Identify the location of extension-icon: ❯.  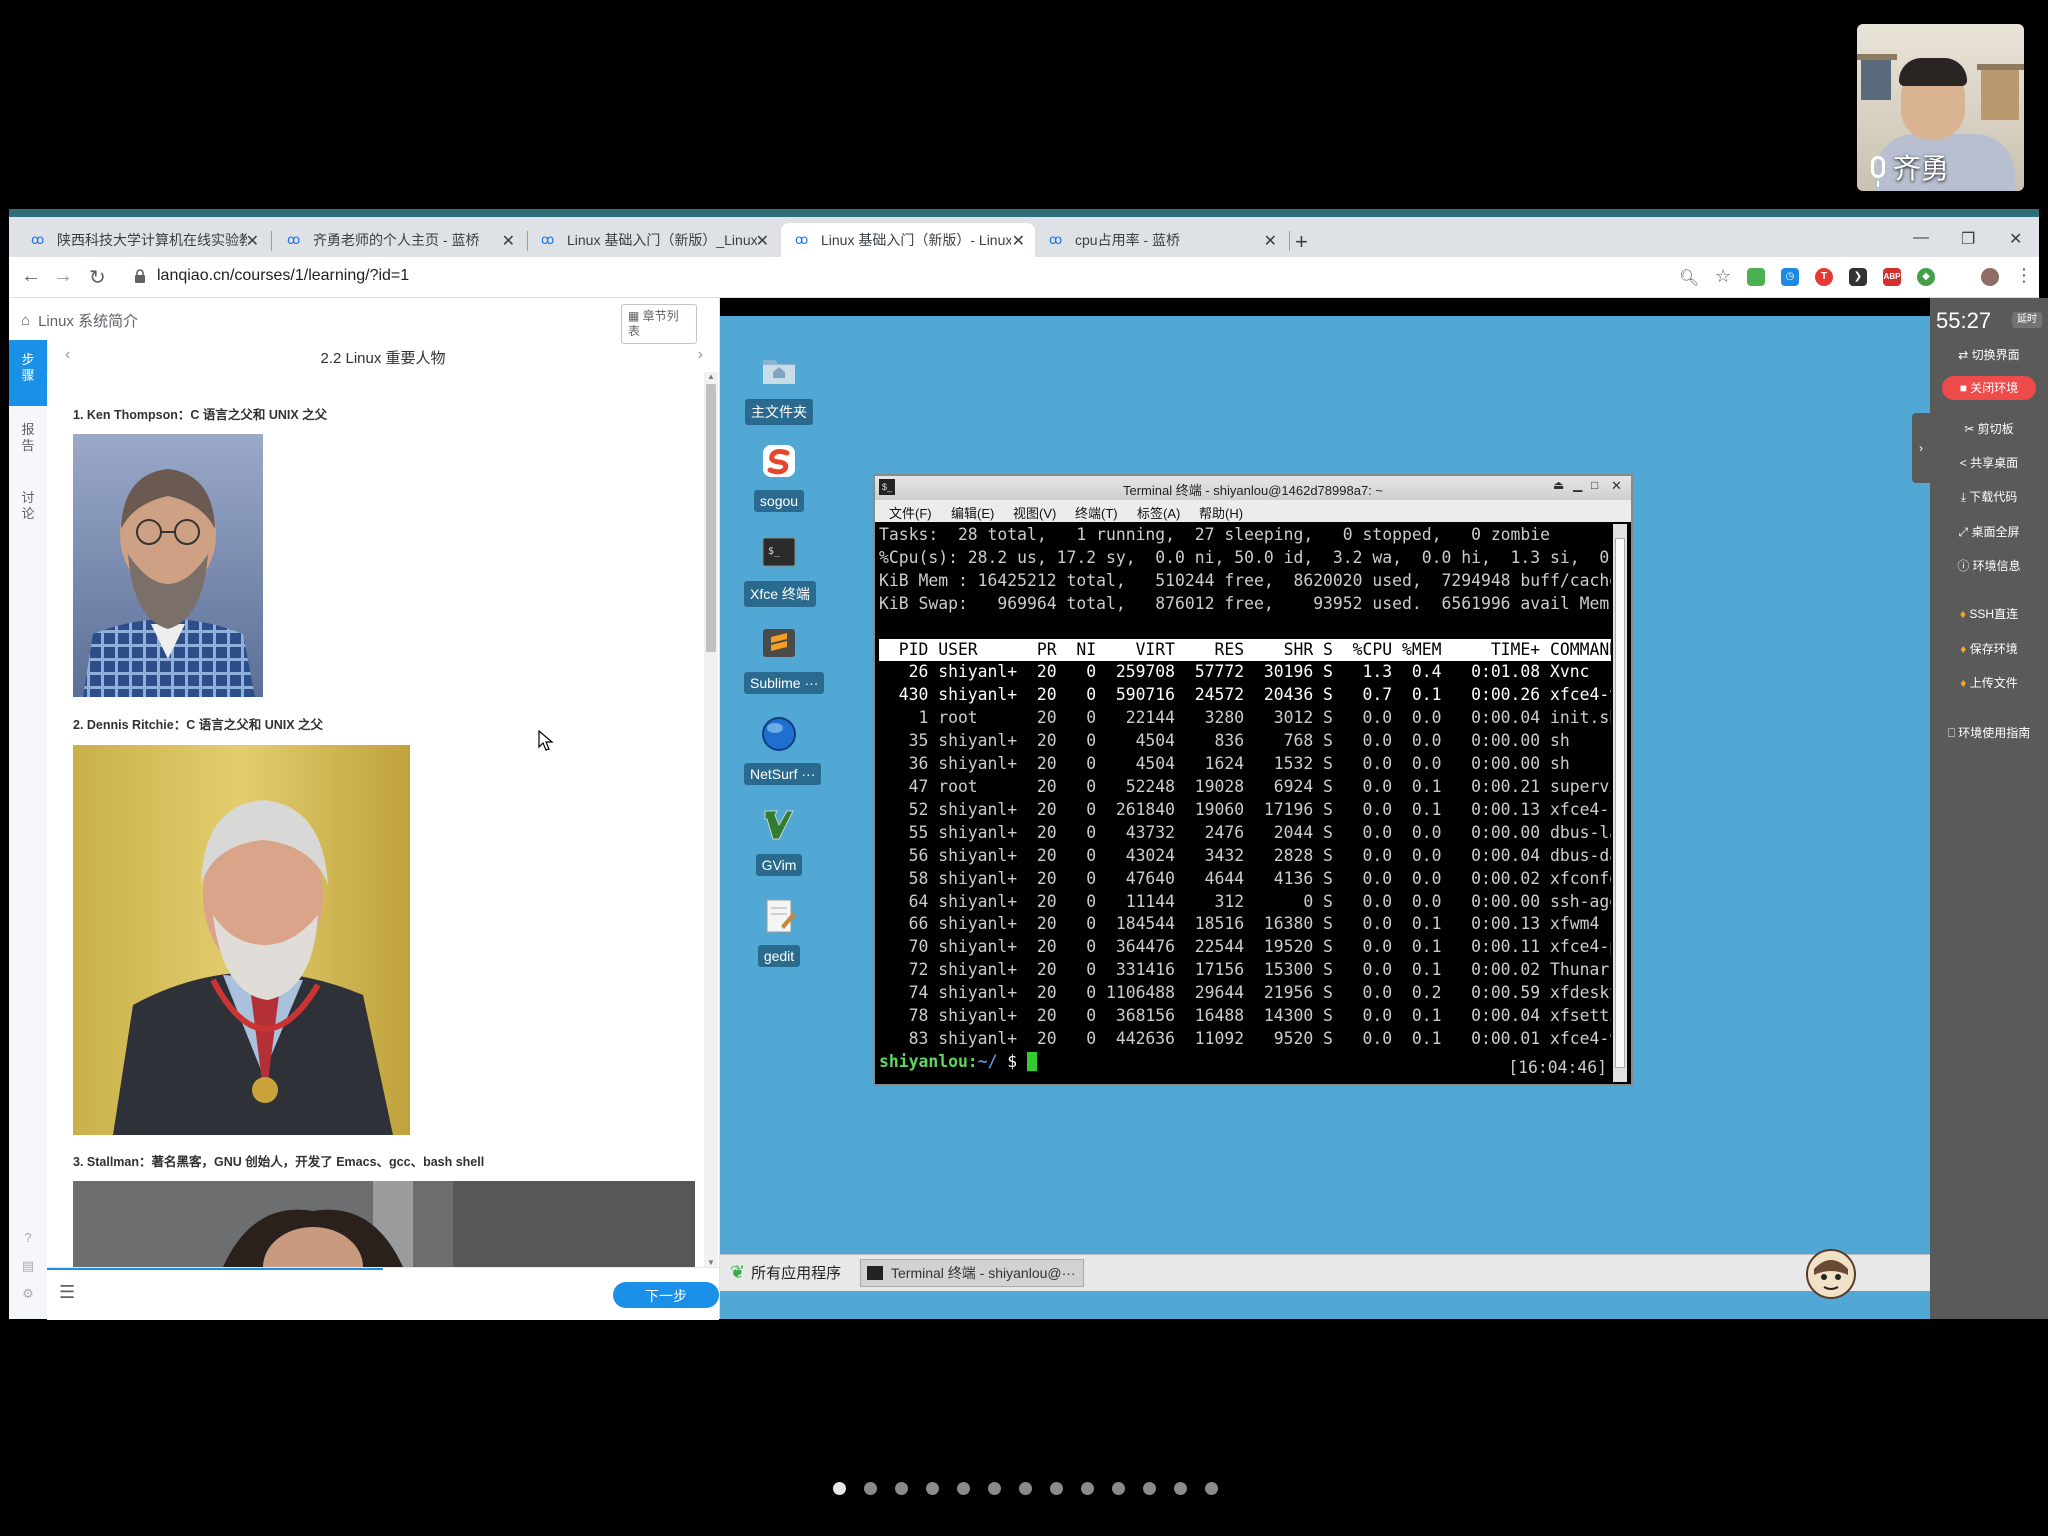
(1858, 277).